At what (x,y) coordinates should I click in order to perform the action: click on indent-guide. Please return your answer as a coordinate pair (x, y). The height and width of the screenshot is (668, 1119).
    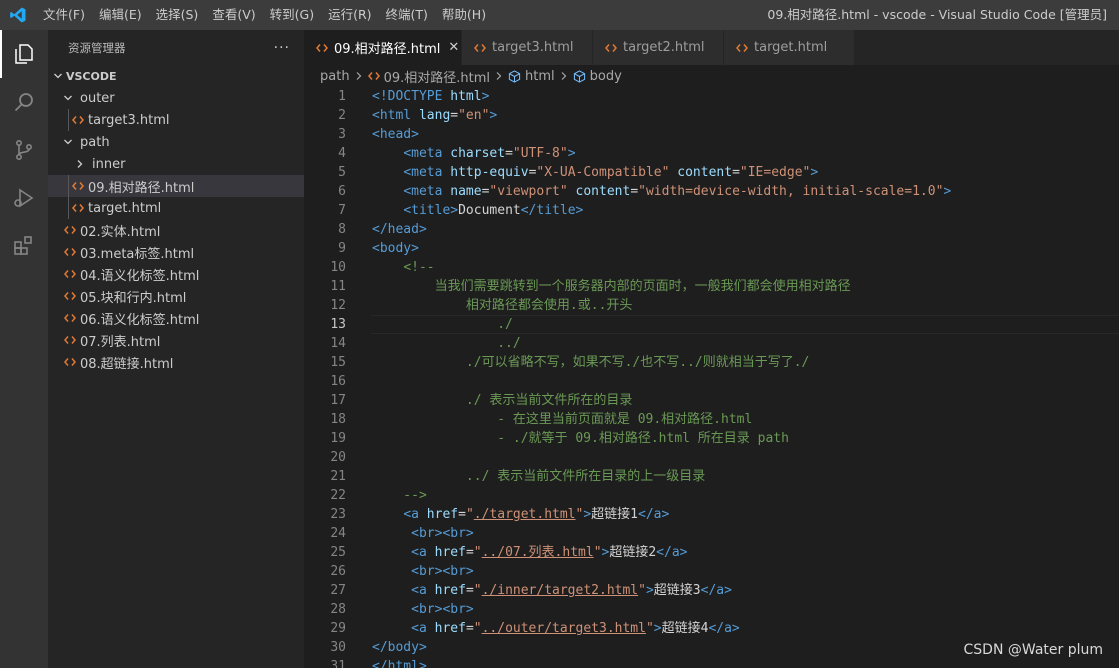
    Looking at the image, I should click on (68, 208).